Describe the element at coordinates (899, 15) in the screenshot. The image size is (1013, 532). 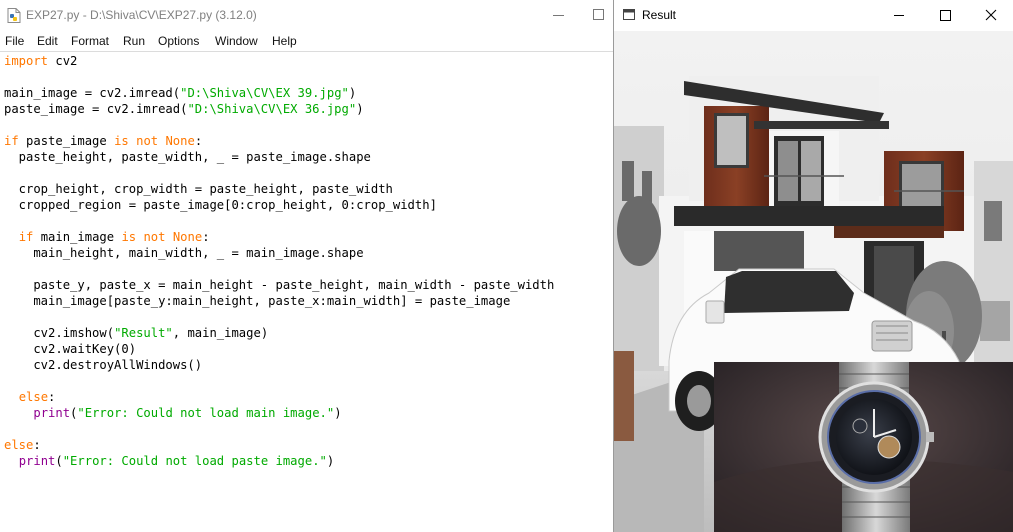
I see `minimize-icon` at that location.